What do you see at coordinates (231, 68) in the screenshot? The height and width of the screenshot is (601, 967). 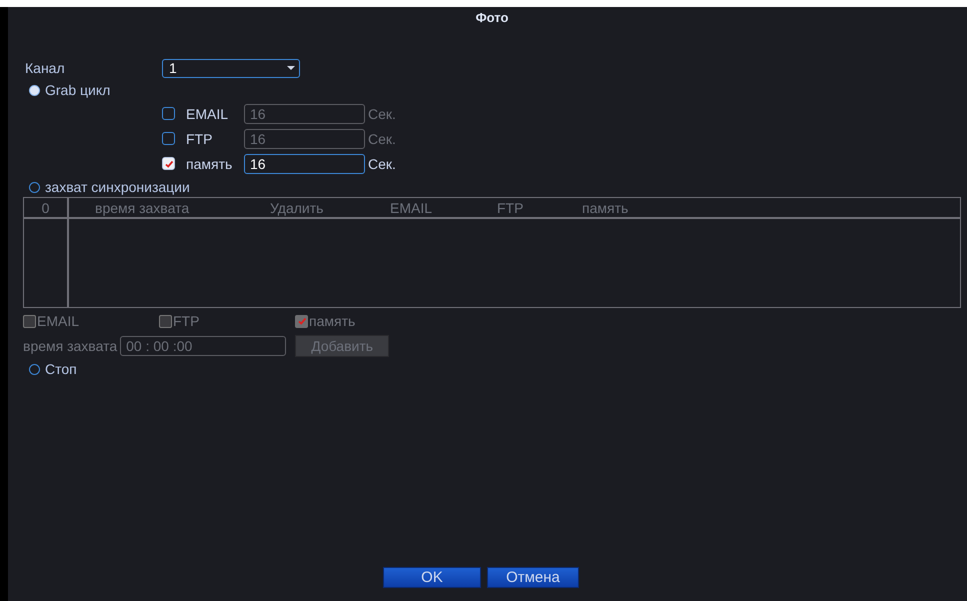 I see `channel-dropdown: 1` at bounding box center [231, 68].